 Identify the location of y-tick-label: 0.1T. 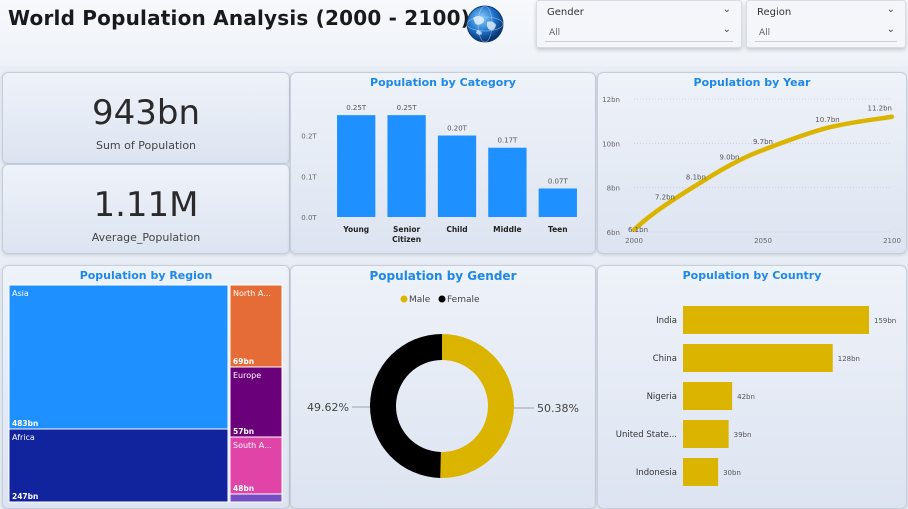
(309, 177).